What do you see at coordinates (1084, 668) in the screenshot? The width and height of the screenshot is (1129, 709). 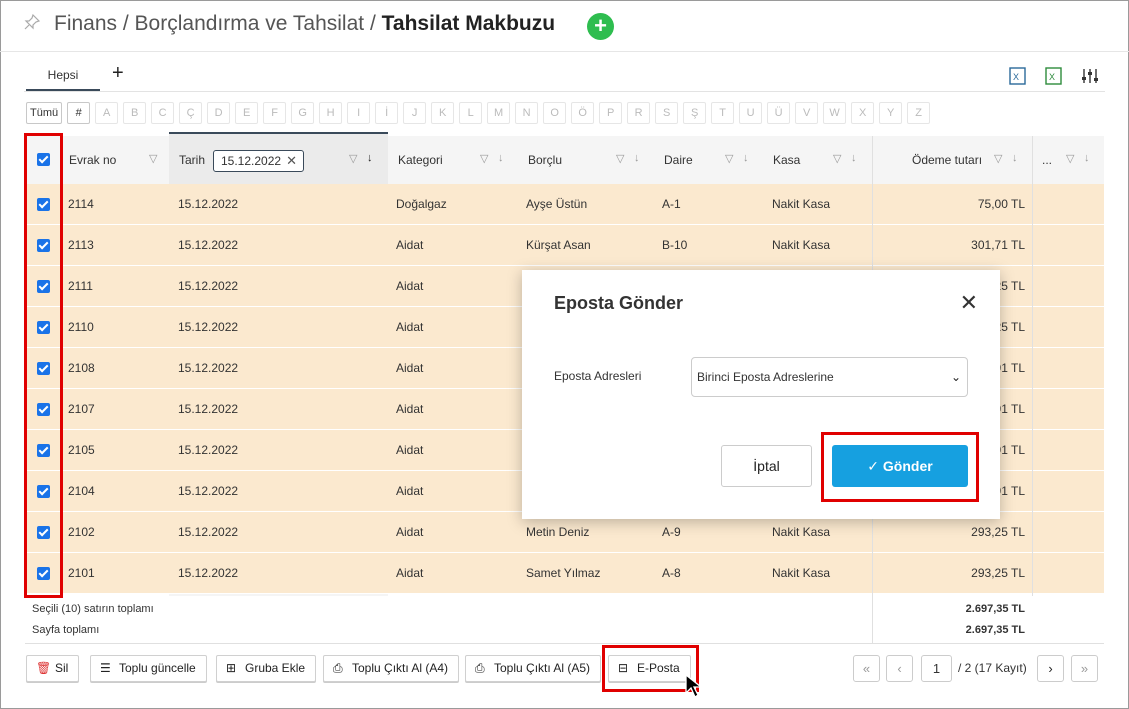 I see `last-page-button: »` at bounding box center [1084, 668].